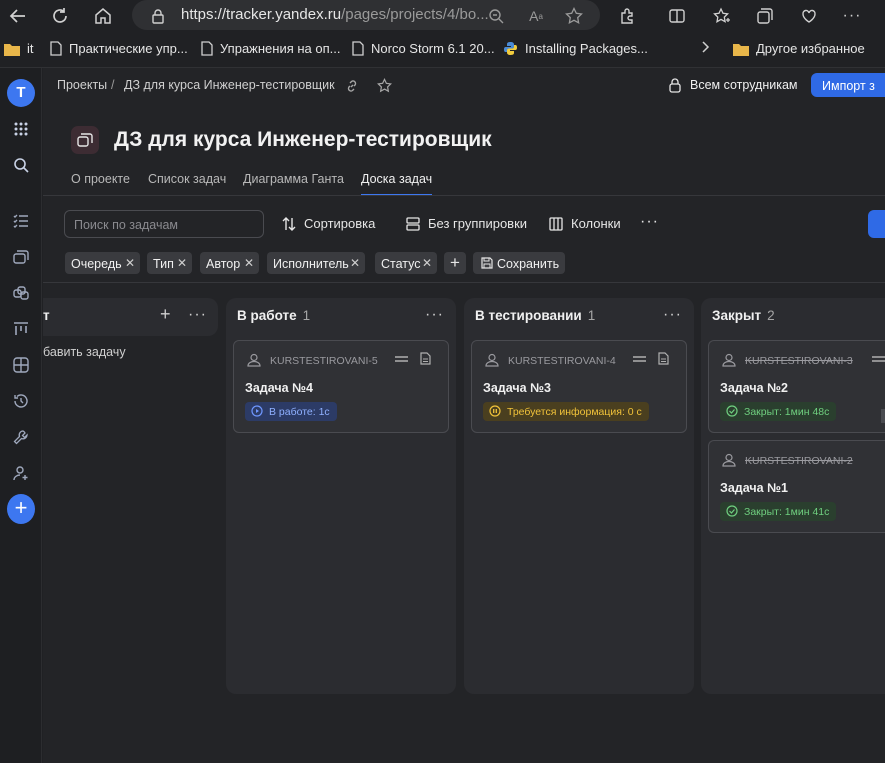  I want to click on app-sidebar: T +, so click(21, 415).